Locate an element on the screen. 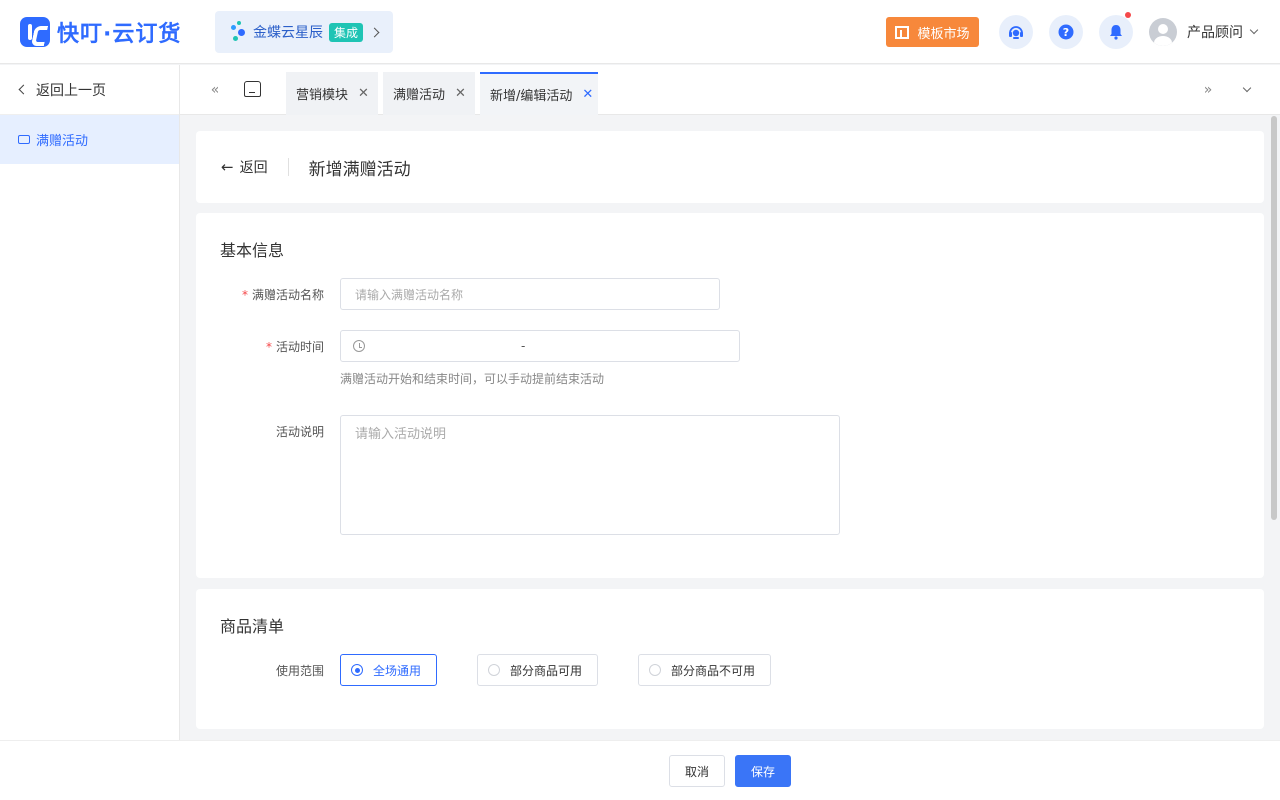  page-title: 新增满赠活动 is located at coordinates (359, 169).